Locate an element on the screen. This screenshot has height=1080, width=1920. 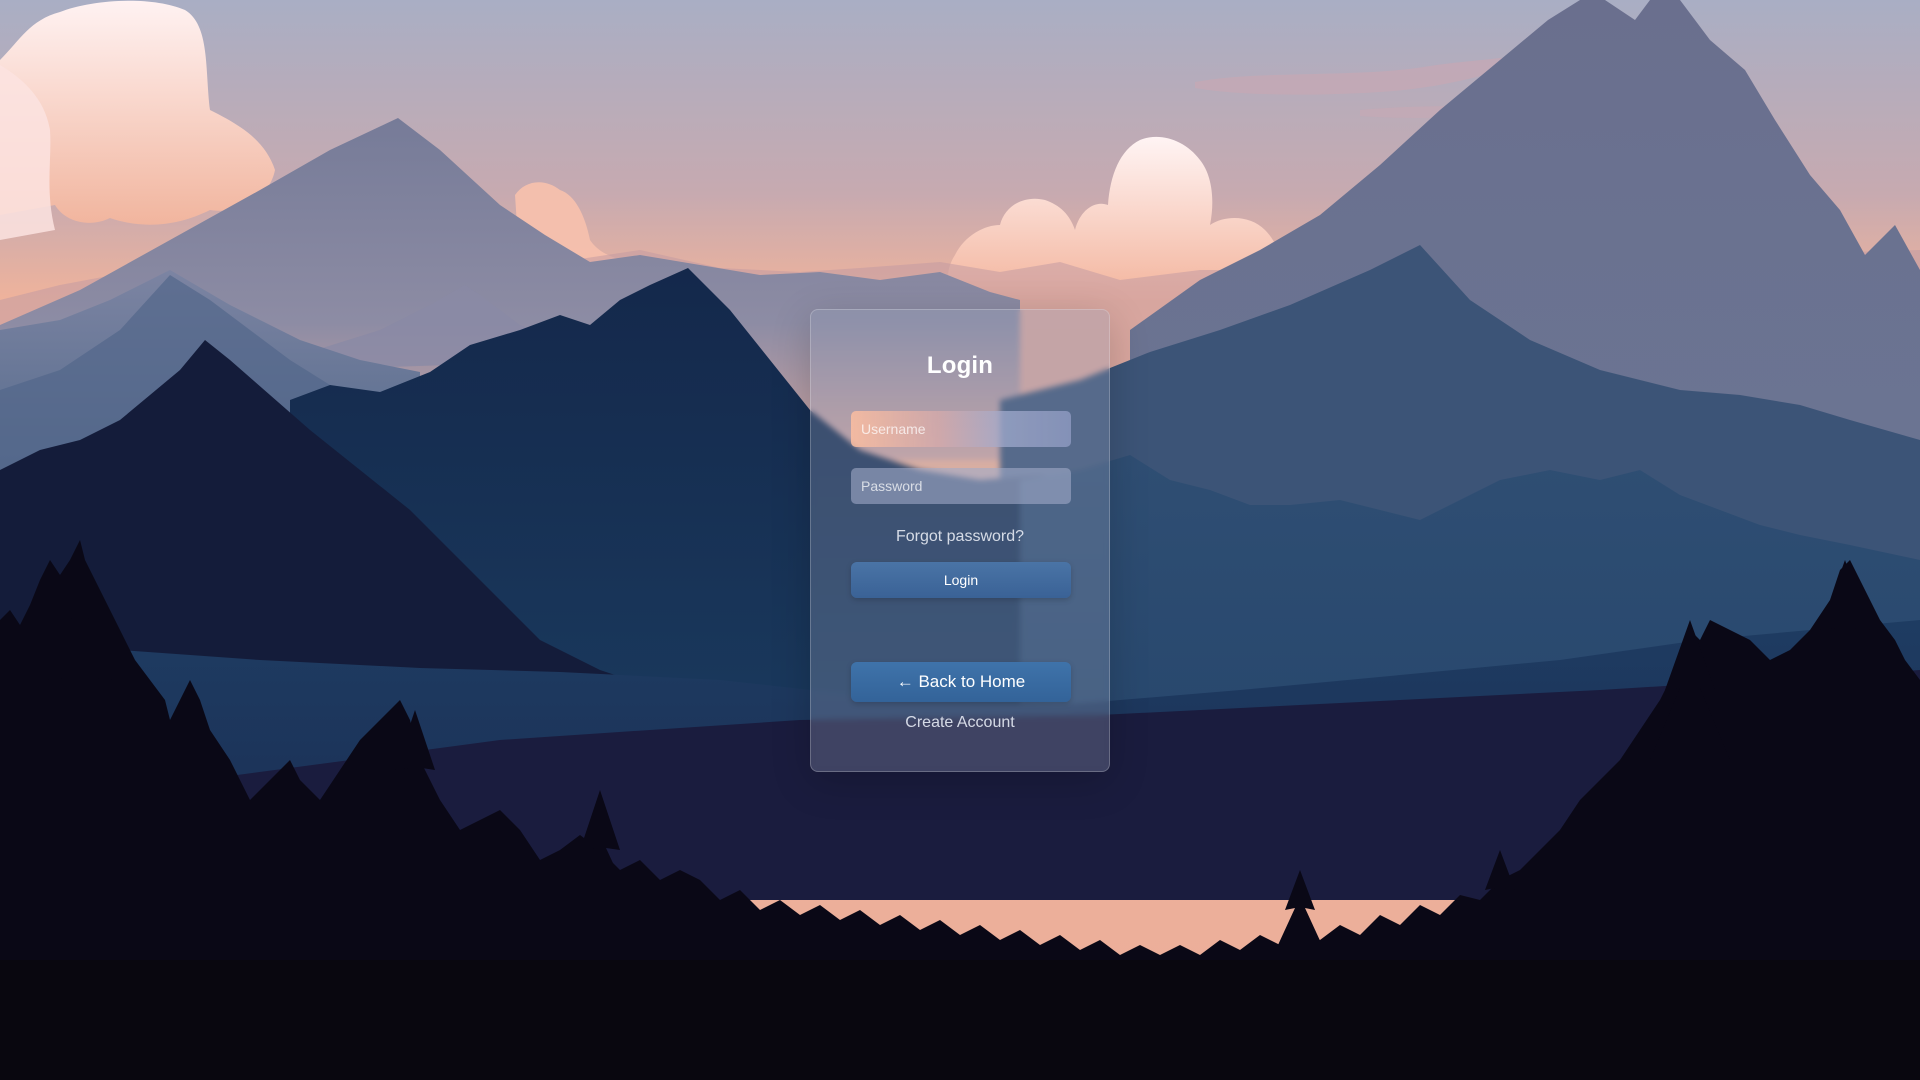
create-account-link: Create Account is located at coordinates (960, 723).